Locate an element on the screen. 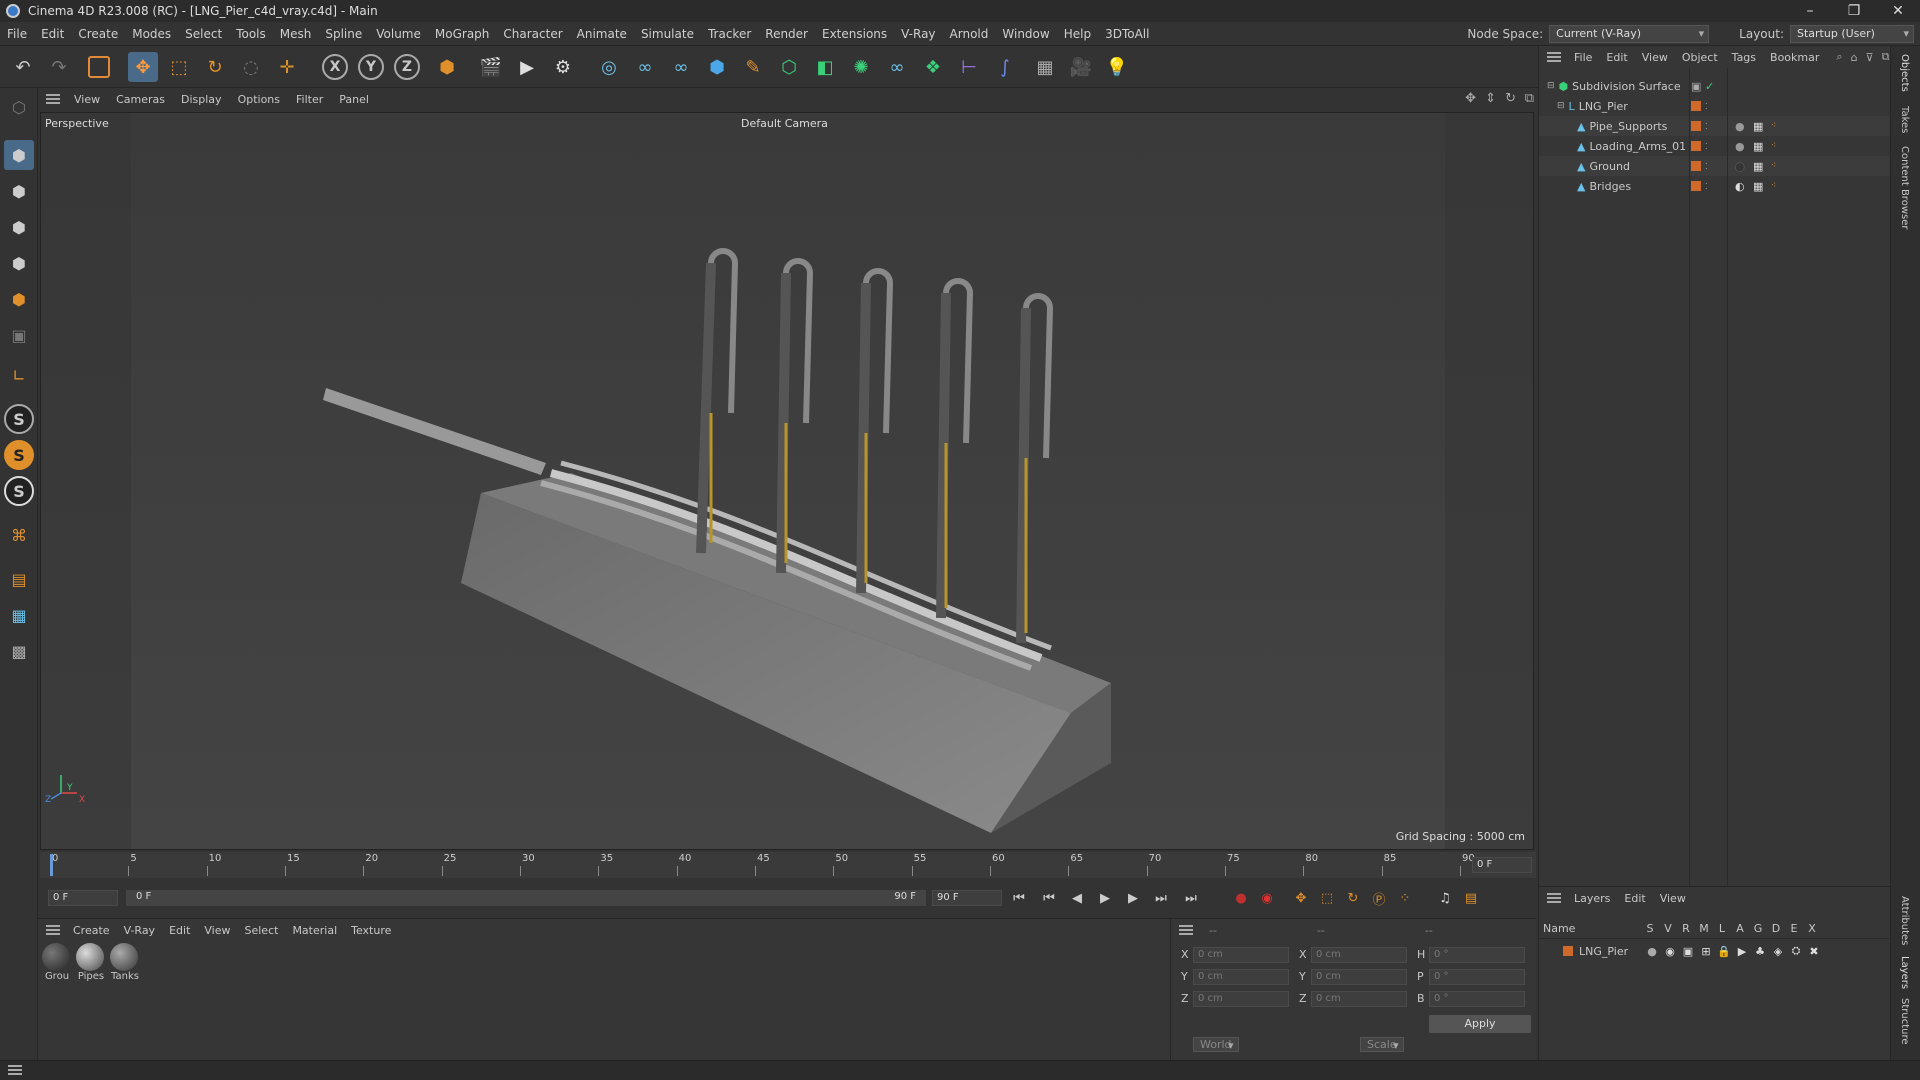  snap-icon: S is located at coordinates (19, 419).